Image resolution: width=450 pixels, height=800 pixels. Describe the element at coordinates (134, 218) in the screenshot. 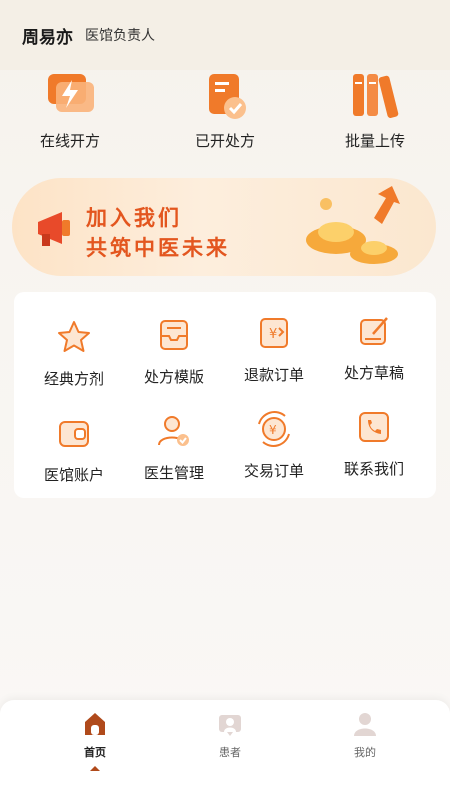

I see `banner-title-line1: 加入我们` at that location.